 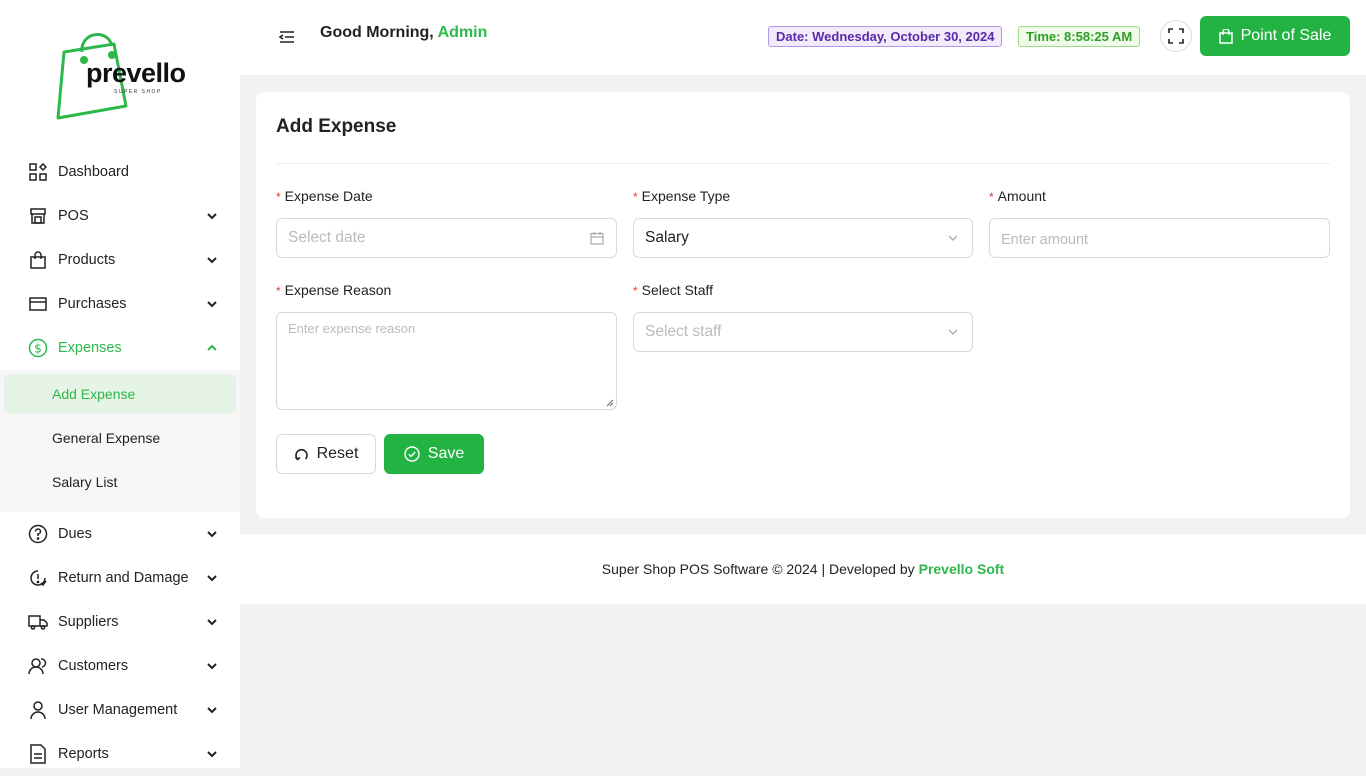 What do you see at coordinates (212, 347) in the screenshot?
I see `chevron-up-icon` at bounding box center [212, 347].